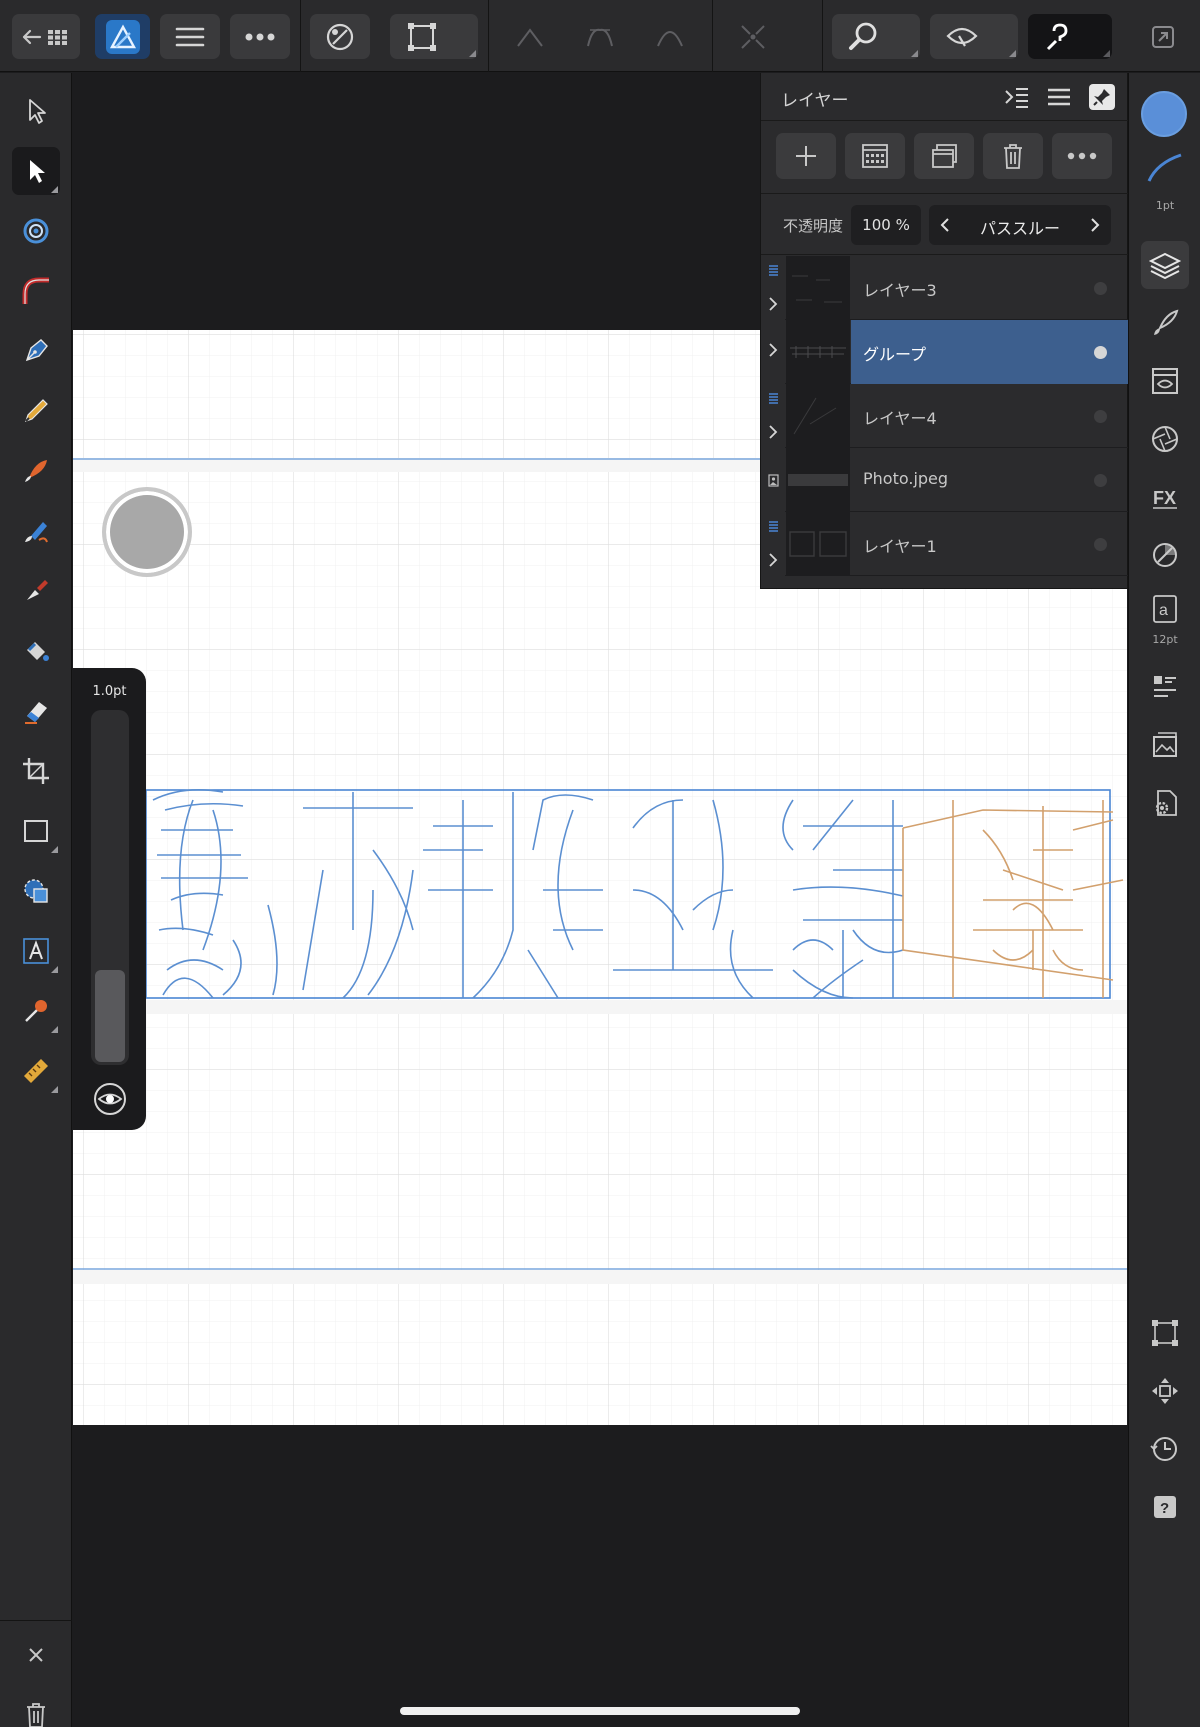 The height and width of the screenshot is (1727, 1200). Describe the element at coordinates (945, 288) in the screenshot. I see `layer-row: レイヤー3` at that location.